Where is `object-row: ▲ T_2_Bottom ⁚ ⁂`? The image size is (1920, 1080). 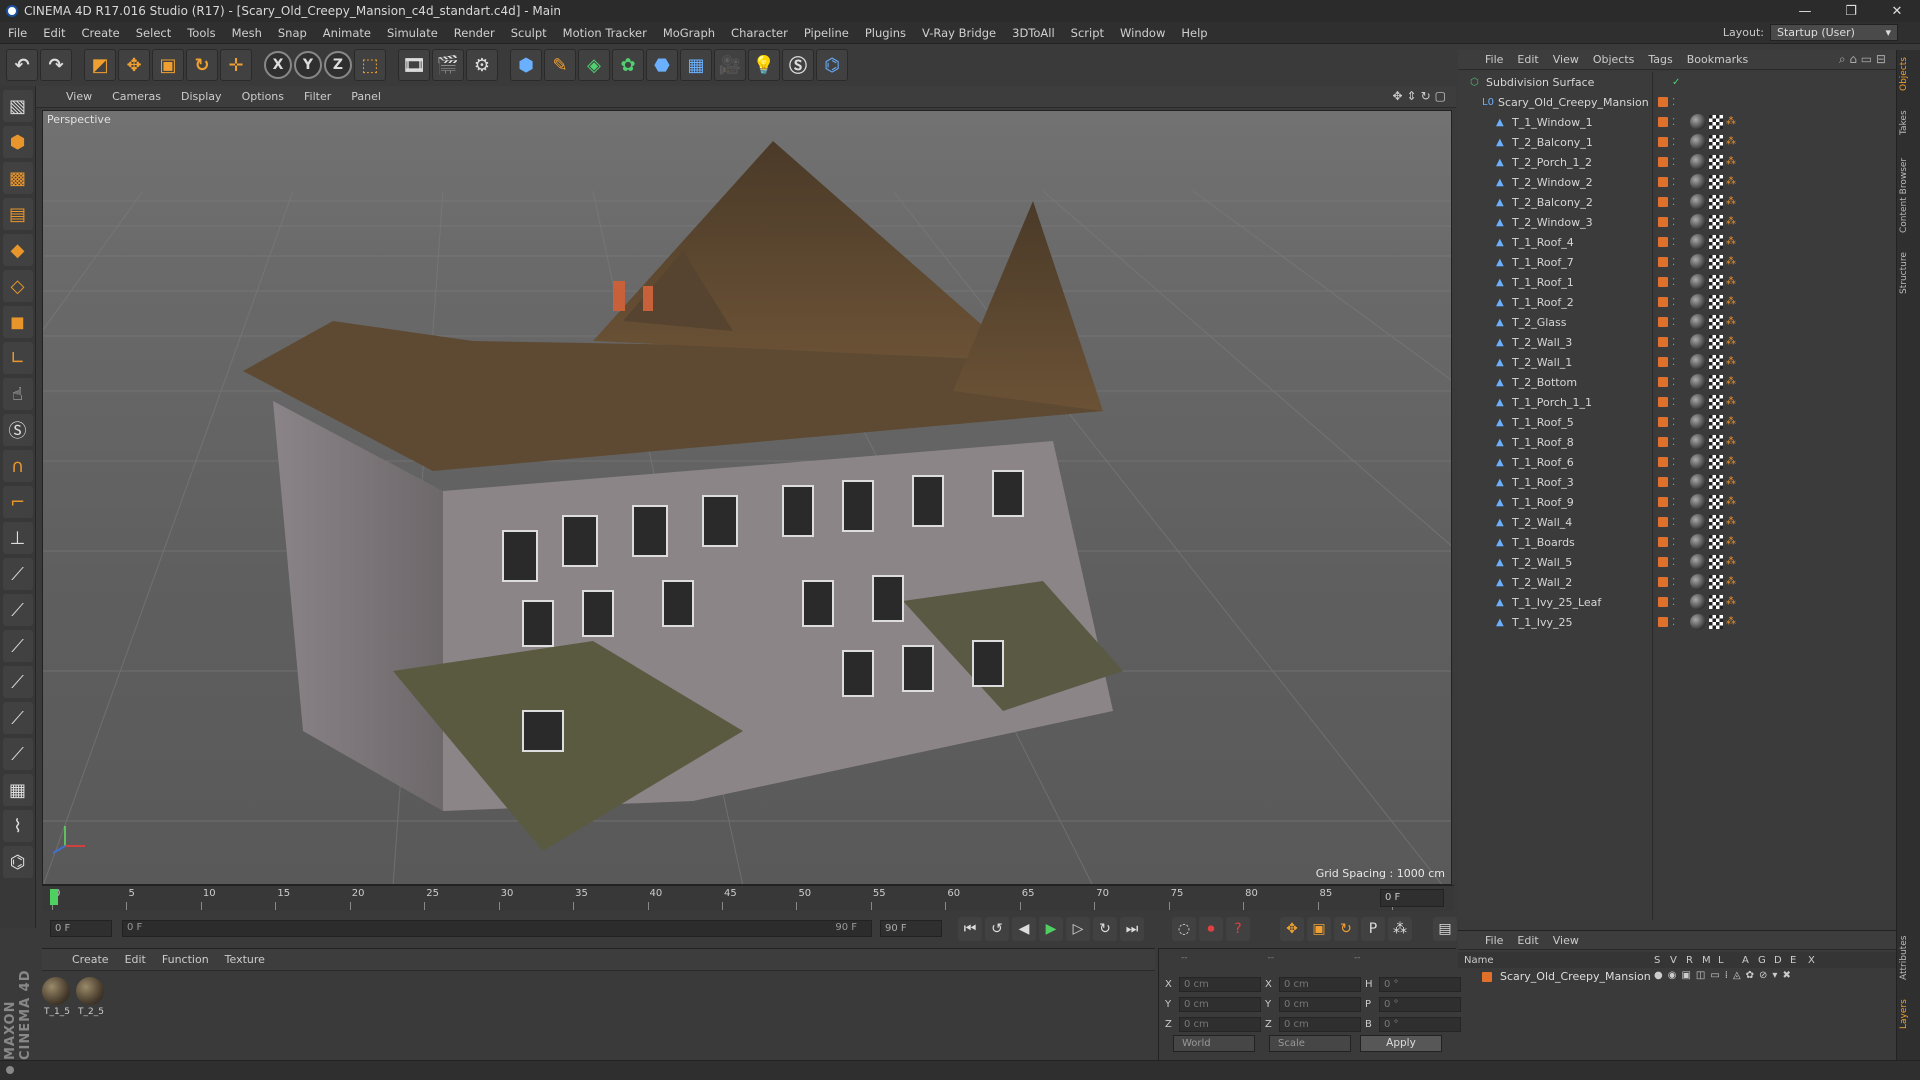 object-row: ▲ T_2_Bottom ⁚ ⁂ is located at coordinates (1677, 382).